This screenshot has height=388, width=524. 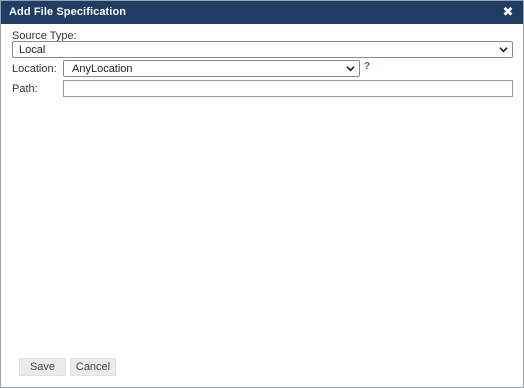 What do you see at coordinates (262, 49) in the screenshot?
I see `source-type-select: Local` at bounding box center [262, 49].